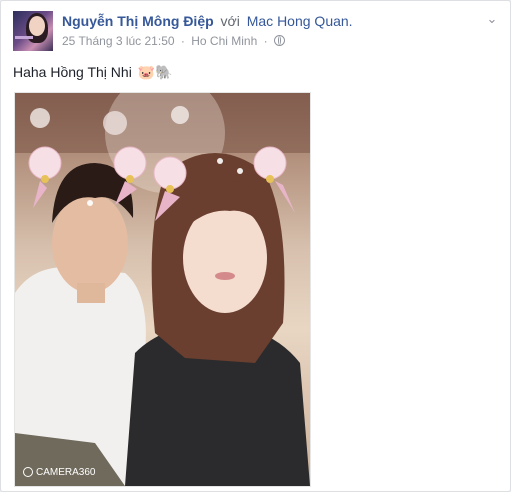  Describe the element at coordinates (224, 41) in the screenshot. I see `post-location: Ho Chi Minh` at that location.